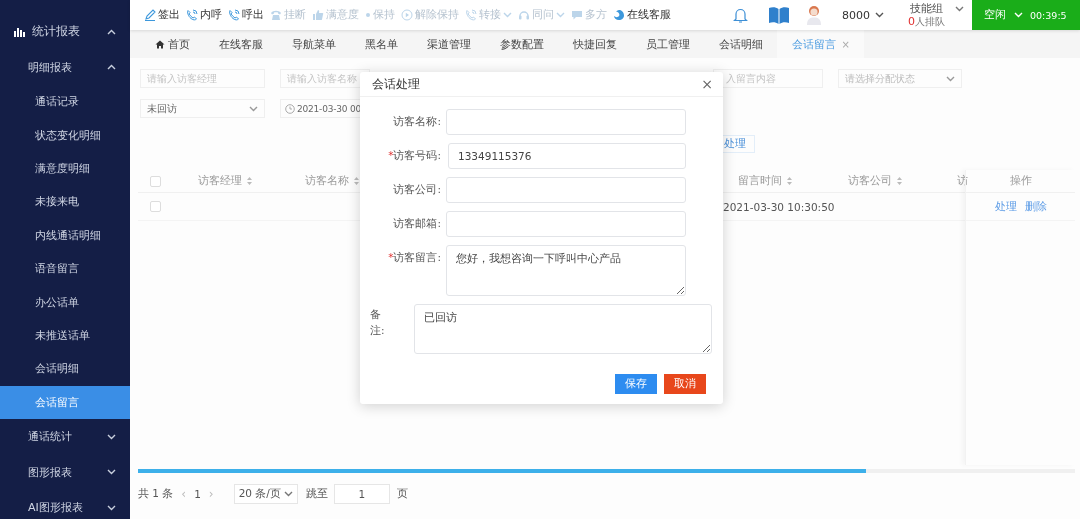 The height and width of the screenshot is (519, 1080). I want to click on tab: 在线客服, so click(240, 44).